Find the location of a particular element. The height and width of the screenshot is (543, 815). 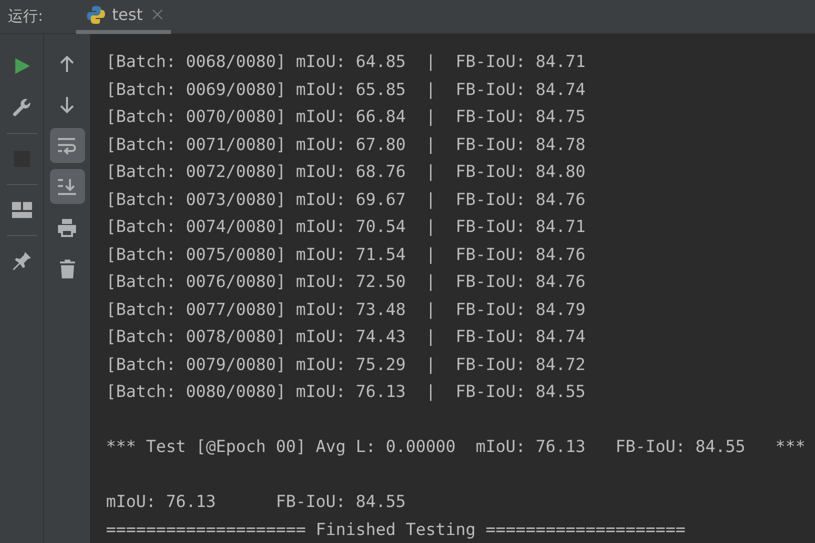

console-line: [Batch: 0079/0080] mIoU: 75.29 | FB-IoU: 84.72 is located at coordinates (346, 365).